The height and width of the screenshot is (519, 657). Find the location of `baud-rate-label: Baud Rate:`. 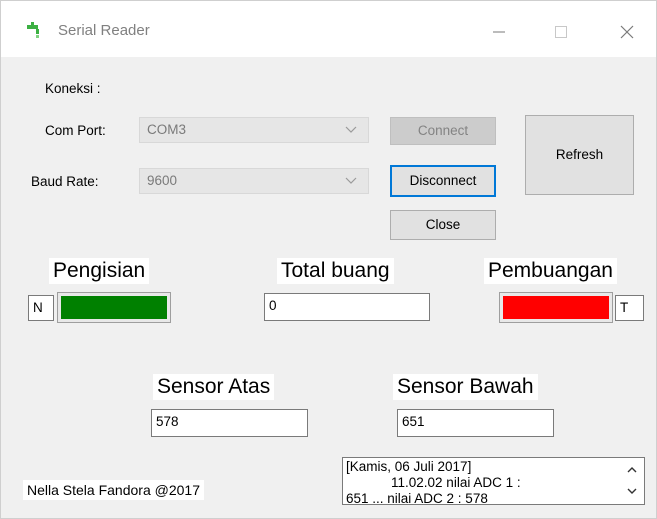

baud-rate-label: Baud Rate: is located at coordinates (65, 181).